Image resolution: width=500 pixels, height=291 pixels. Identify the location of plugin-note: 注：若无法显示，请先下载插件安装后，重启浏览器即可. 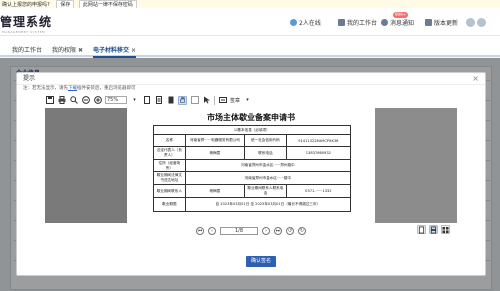
(251, 89).